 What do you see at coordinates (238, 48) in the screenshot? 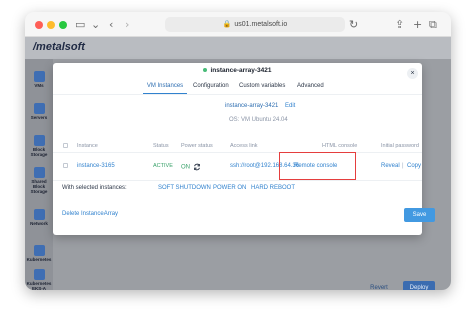
I see `app-header: /metalsoft` at bounding box center [238, 48].